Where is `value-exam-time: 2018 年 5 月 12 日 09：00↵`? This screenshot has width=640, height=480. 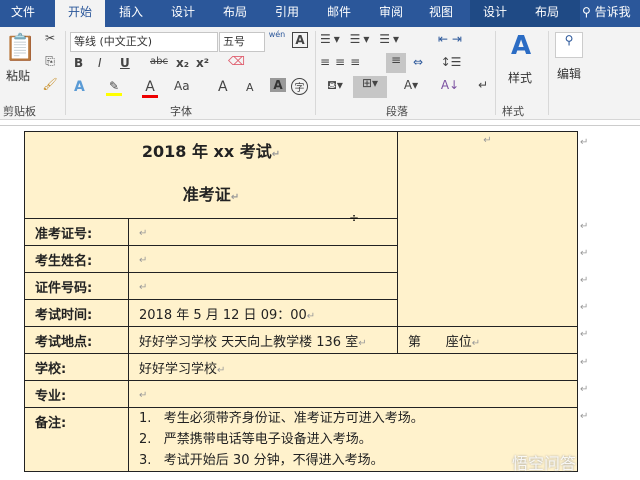
value-exam-time: 2018 年 5 月 12 日 09：00↵ is located at coordinates (263, 313).